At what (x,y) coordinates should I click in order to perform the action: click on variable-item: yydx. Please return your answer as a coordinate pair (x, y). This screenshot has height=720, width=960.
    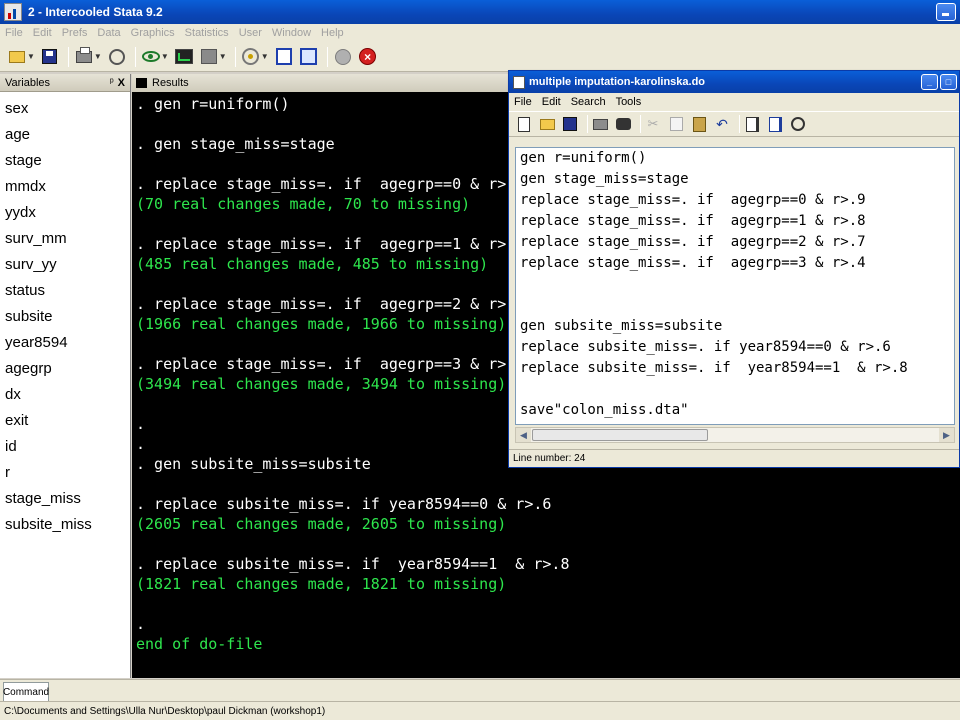
    Looking at the image, I should click on (65, 213).